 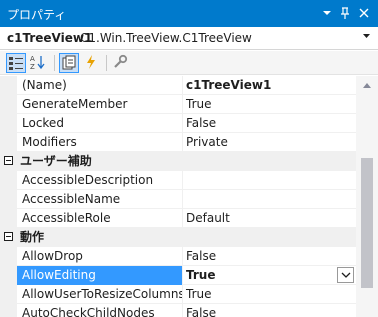 What do you see at coordinates (367, 85) in the screenshot?
I see `scroll-up-icon` at bounding box center [367, 85].